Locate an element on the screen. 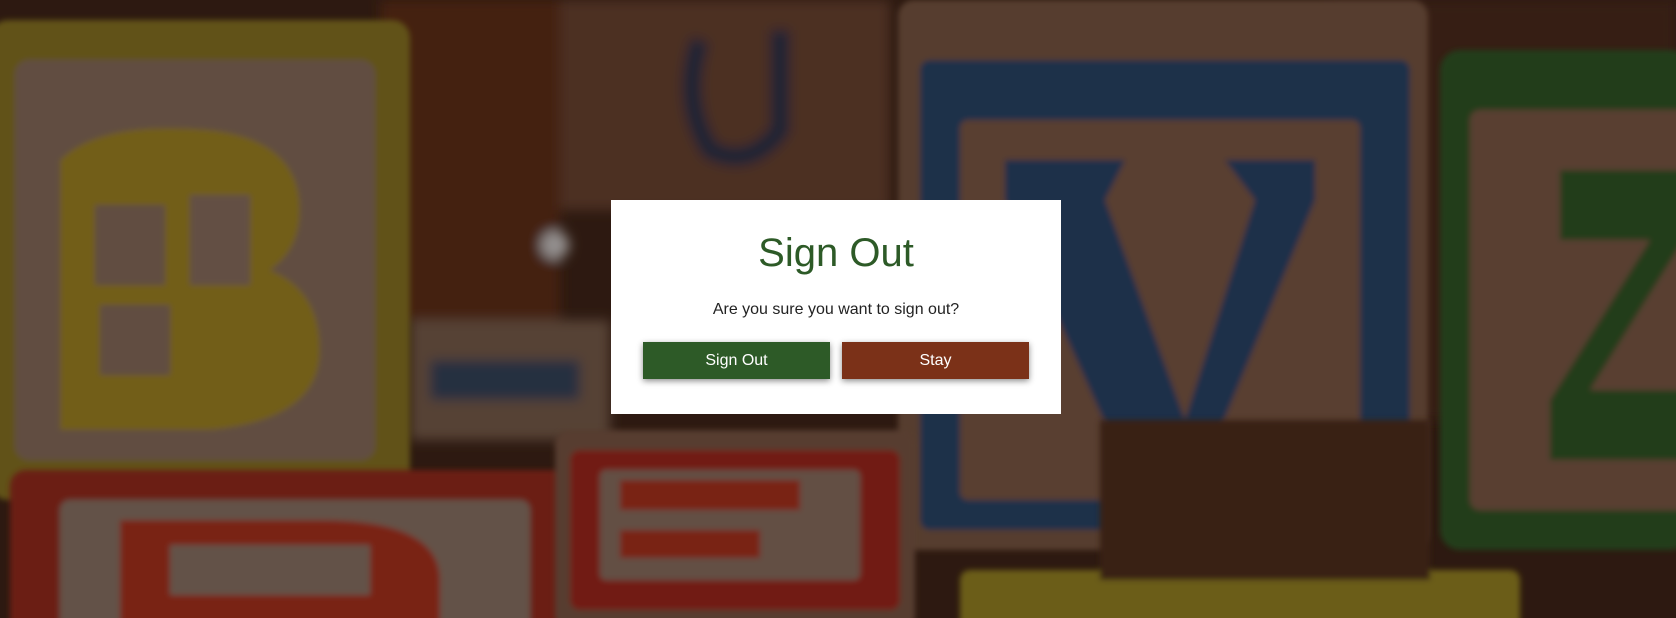  dialog-actions: Sign Out Stay is located at coordinates (836, 360).